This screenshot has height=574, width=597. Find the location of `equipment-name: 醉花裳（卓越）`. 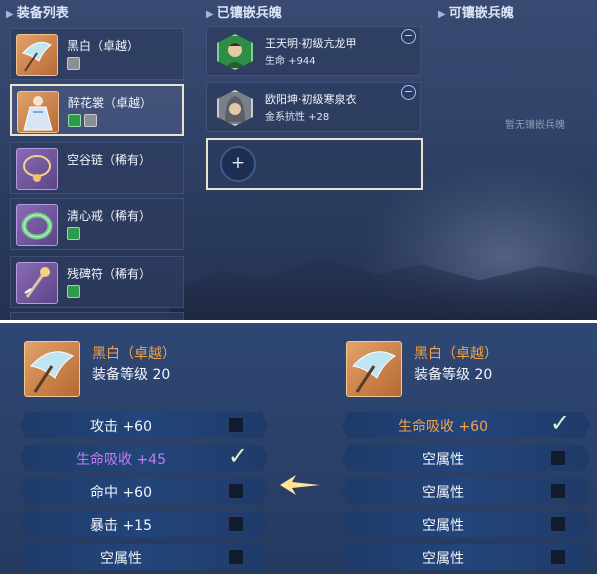

equipment-name: 醉花裳（卓越） is located at coordinates (110, 103).